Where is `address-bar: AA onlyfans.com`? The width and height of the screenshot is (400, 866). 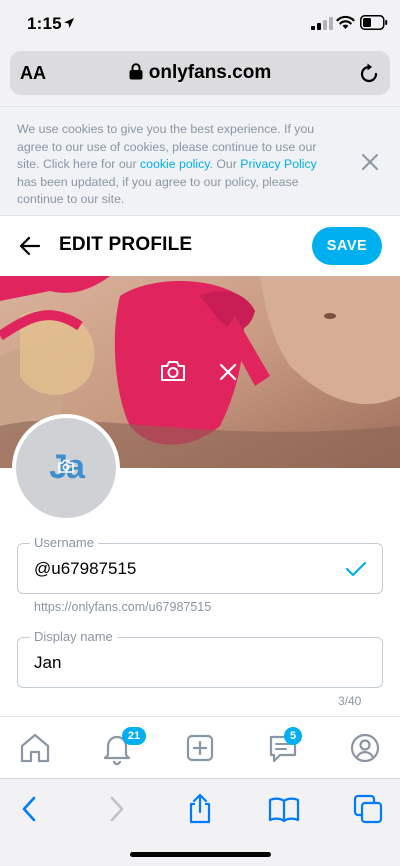 address-bar: AA onlyfans.com is located at coordinates (200, 73).